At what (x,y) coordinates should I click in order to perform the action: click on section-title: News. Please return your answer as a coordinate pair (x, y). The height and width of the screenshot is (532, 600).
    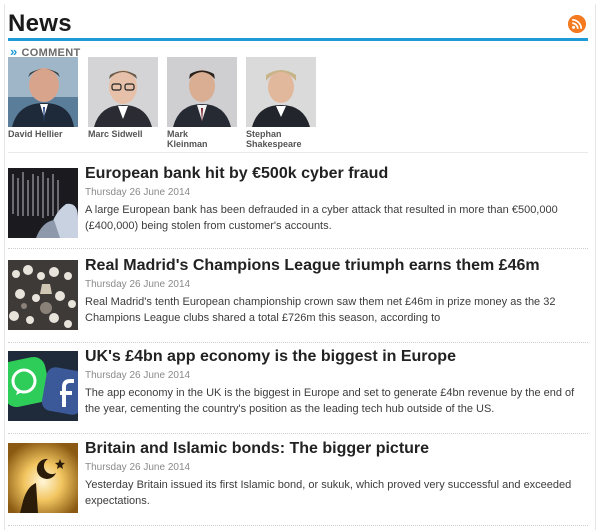
    Looking at the image, I should click on (40, 23).